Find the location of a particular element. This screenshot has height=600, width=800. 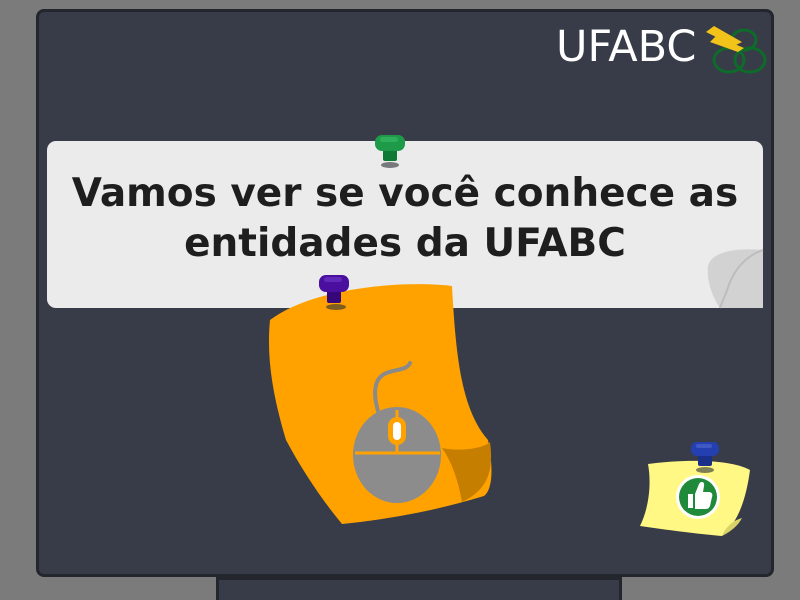

banner-title-line-2: entidades da UFABC is located at coordinates (405, 243).